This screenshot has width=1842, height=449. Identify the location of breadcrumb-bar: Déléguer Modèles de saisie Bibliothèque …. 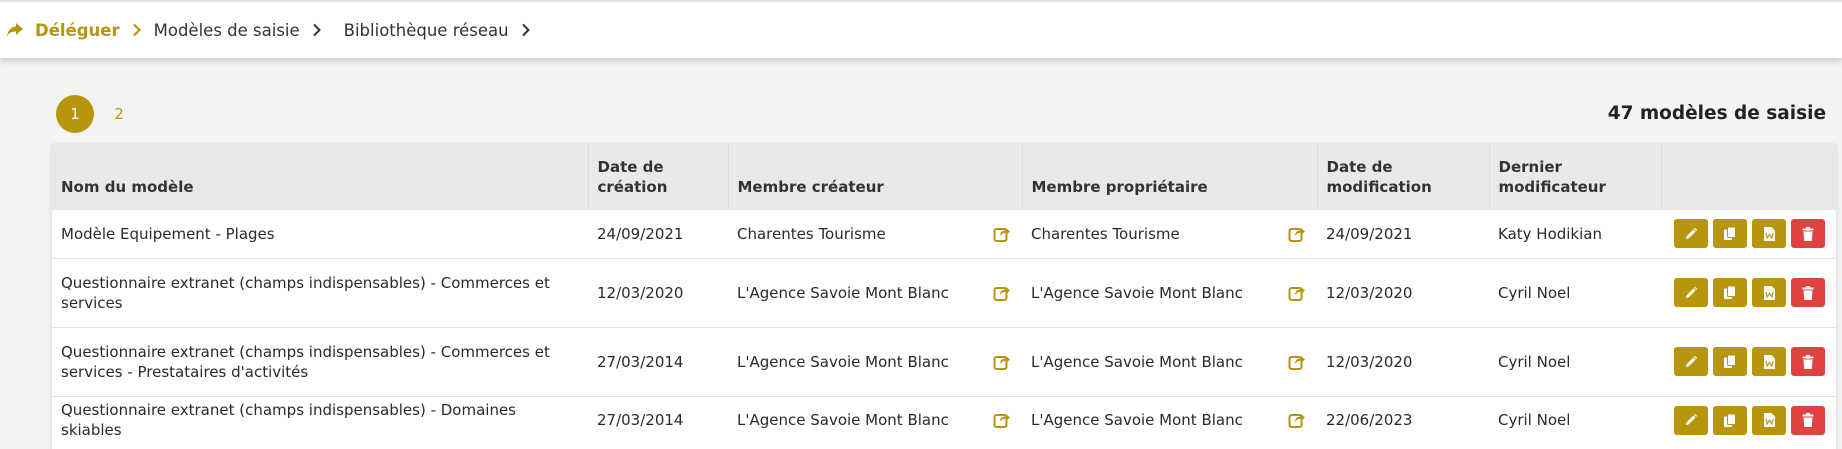
(921, 29).